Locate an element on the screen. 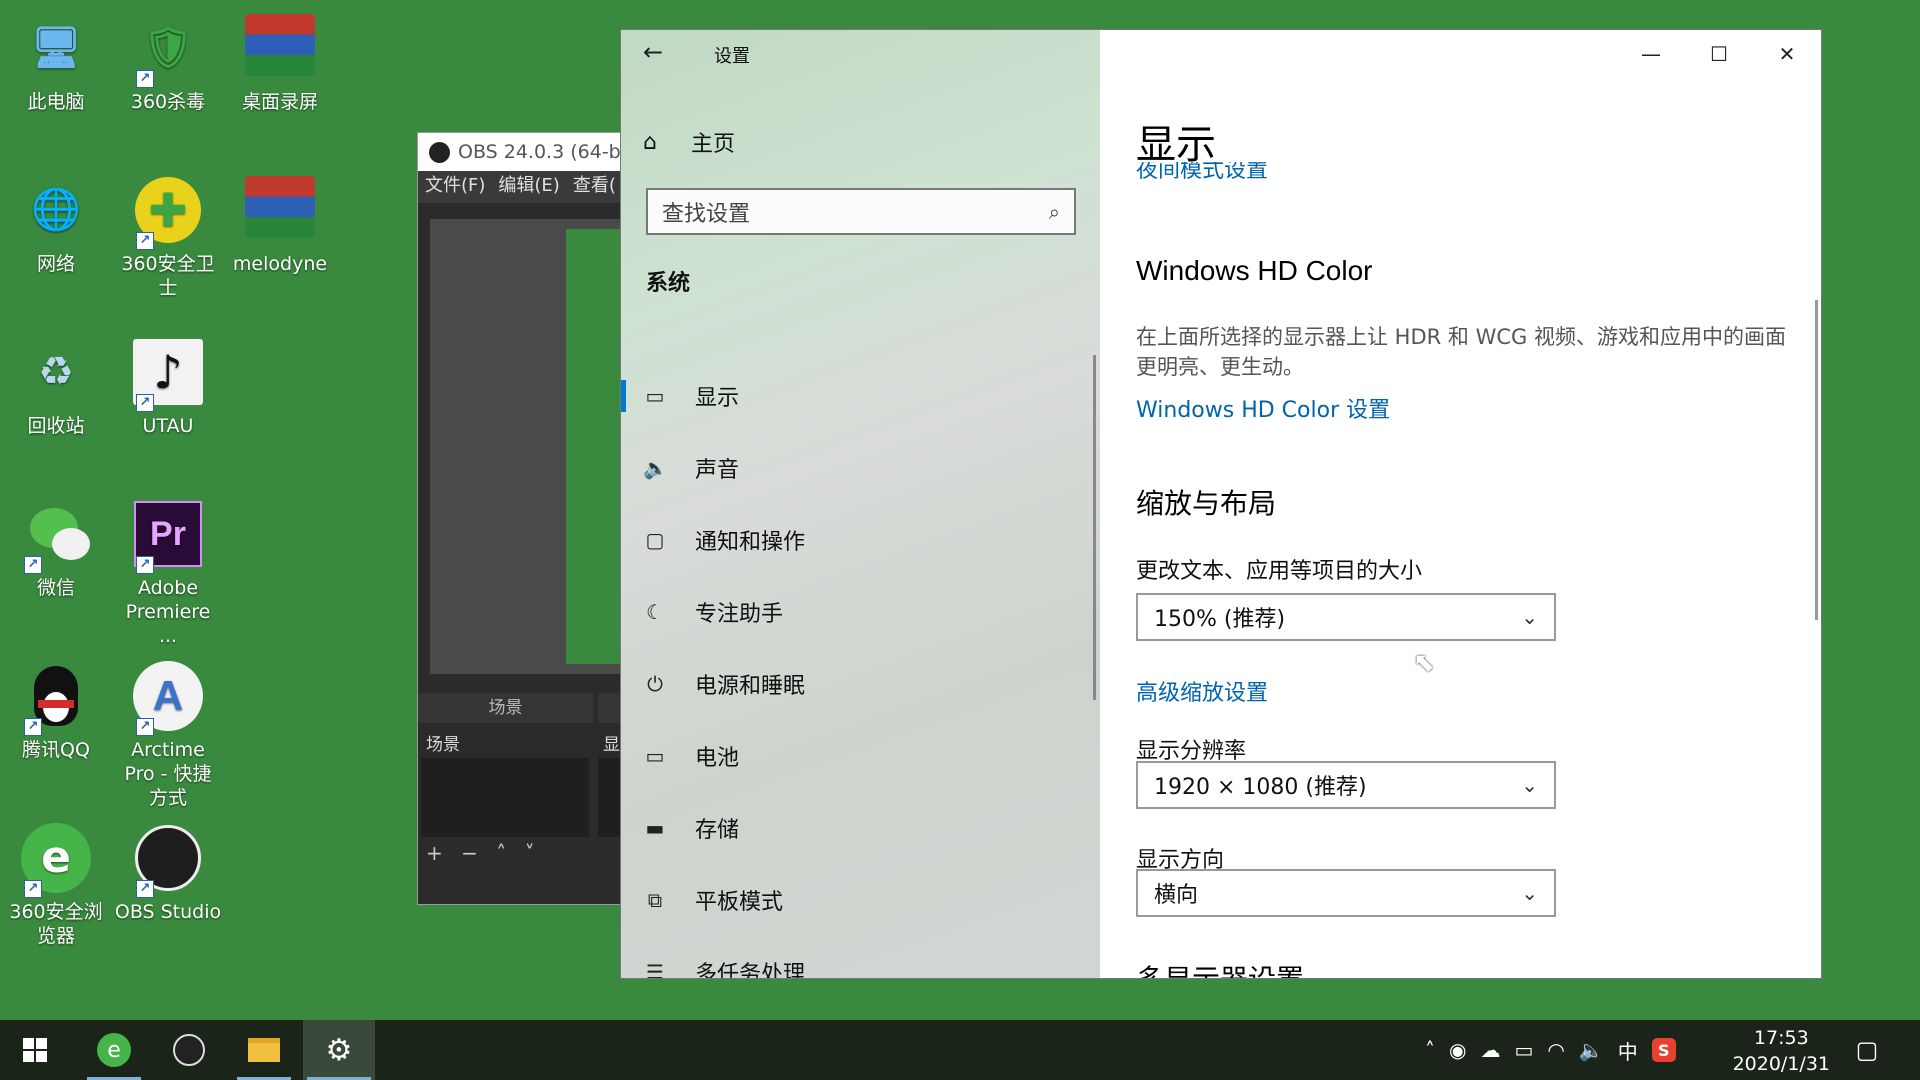  settings-titlebar: ← 设置 is located at coordinates (860, 54).